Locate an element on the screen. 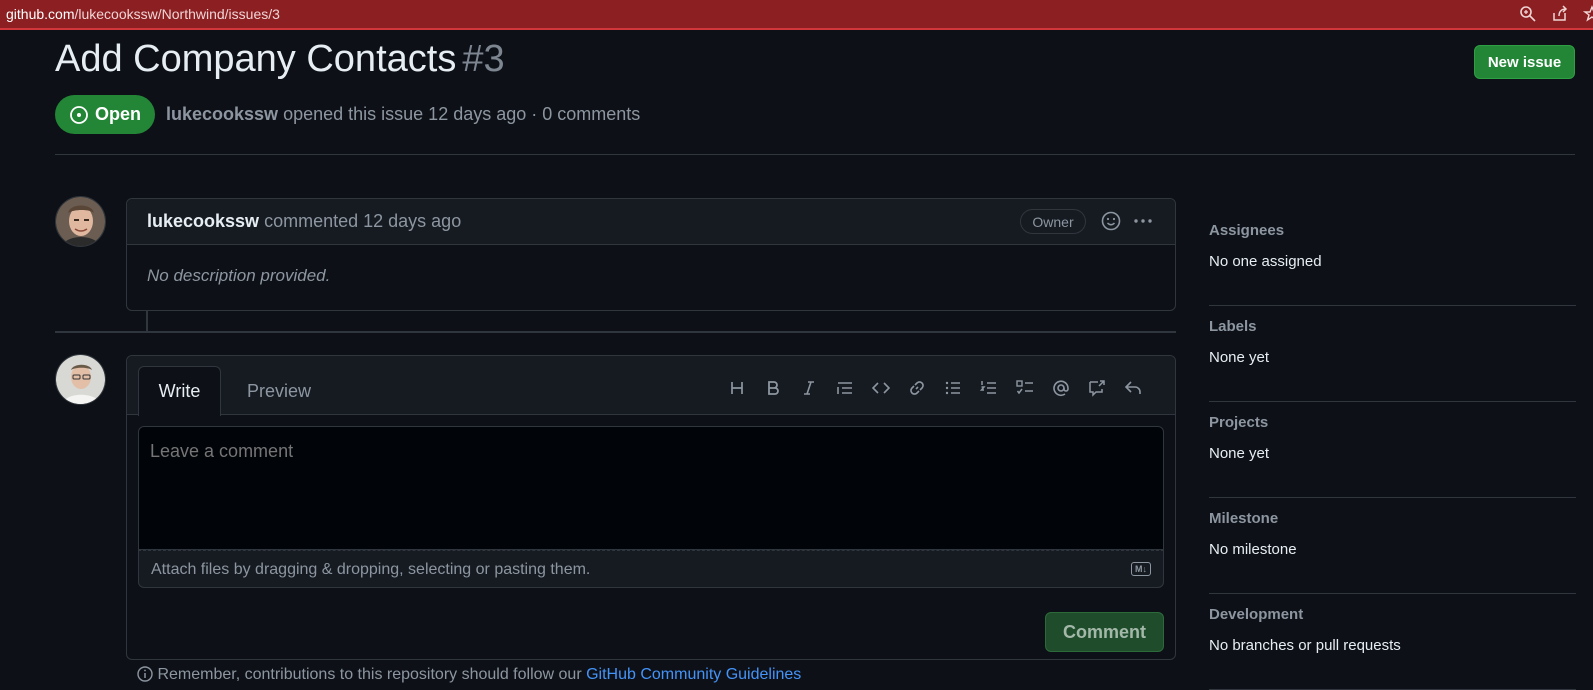 The height and width of the screenshot is (690, 1593). issue-opened-icon is located at coordinates (79, 114).